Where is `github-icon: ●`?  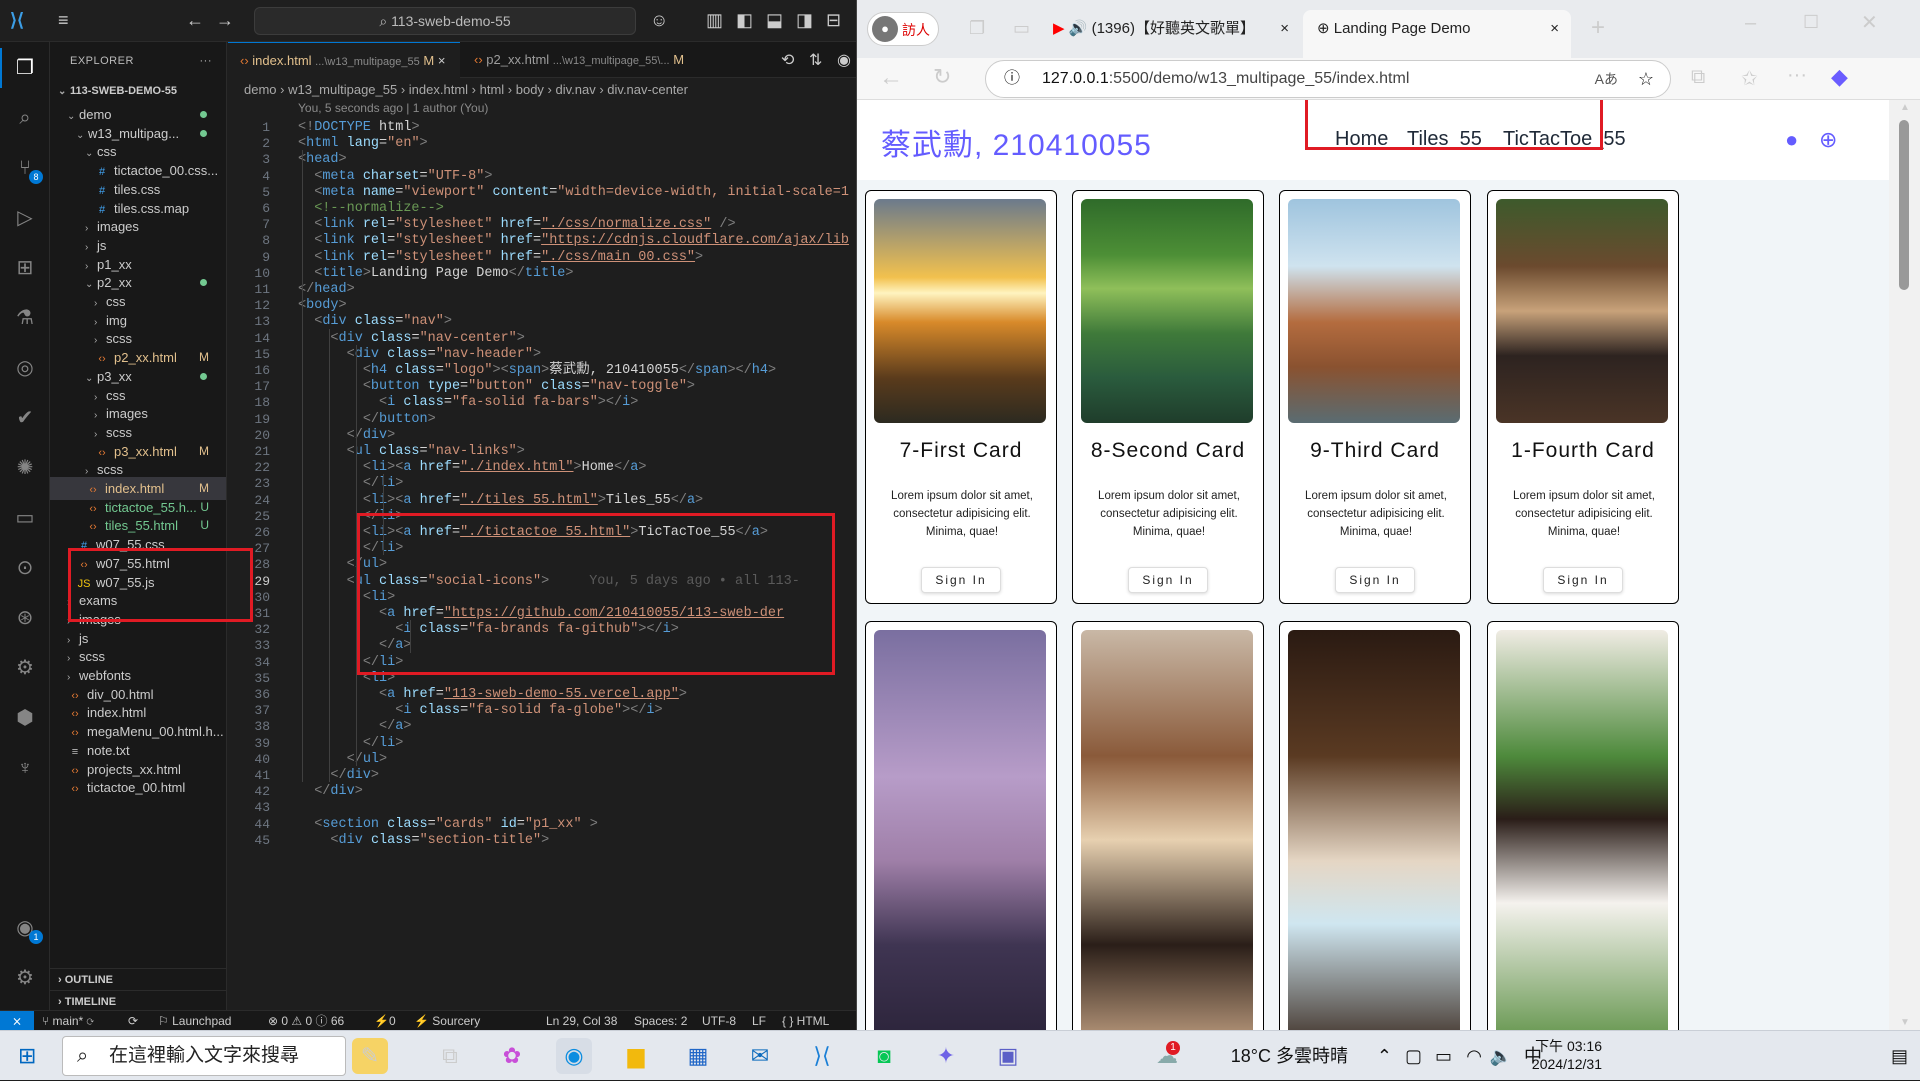
github-icon: ● is located at coordinates (1791, 140).